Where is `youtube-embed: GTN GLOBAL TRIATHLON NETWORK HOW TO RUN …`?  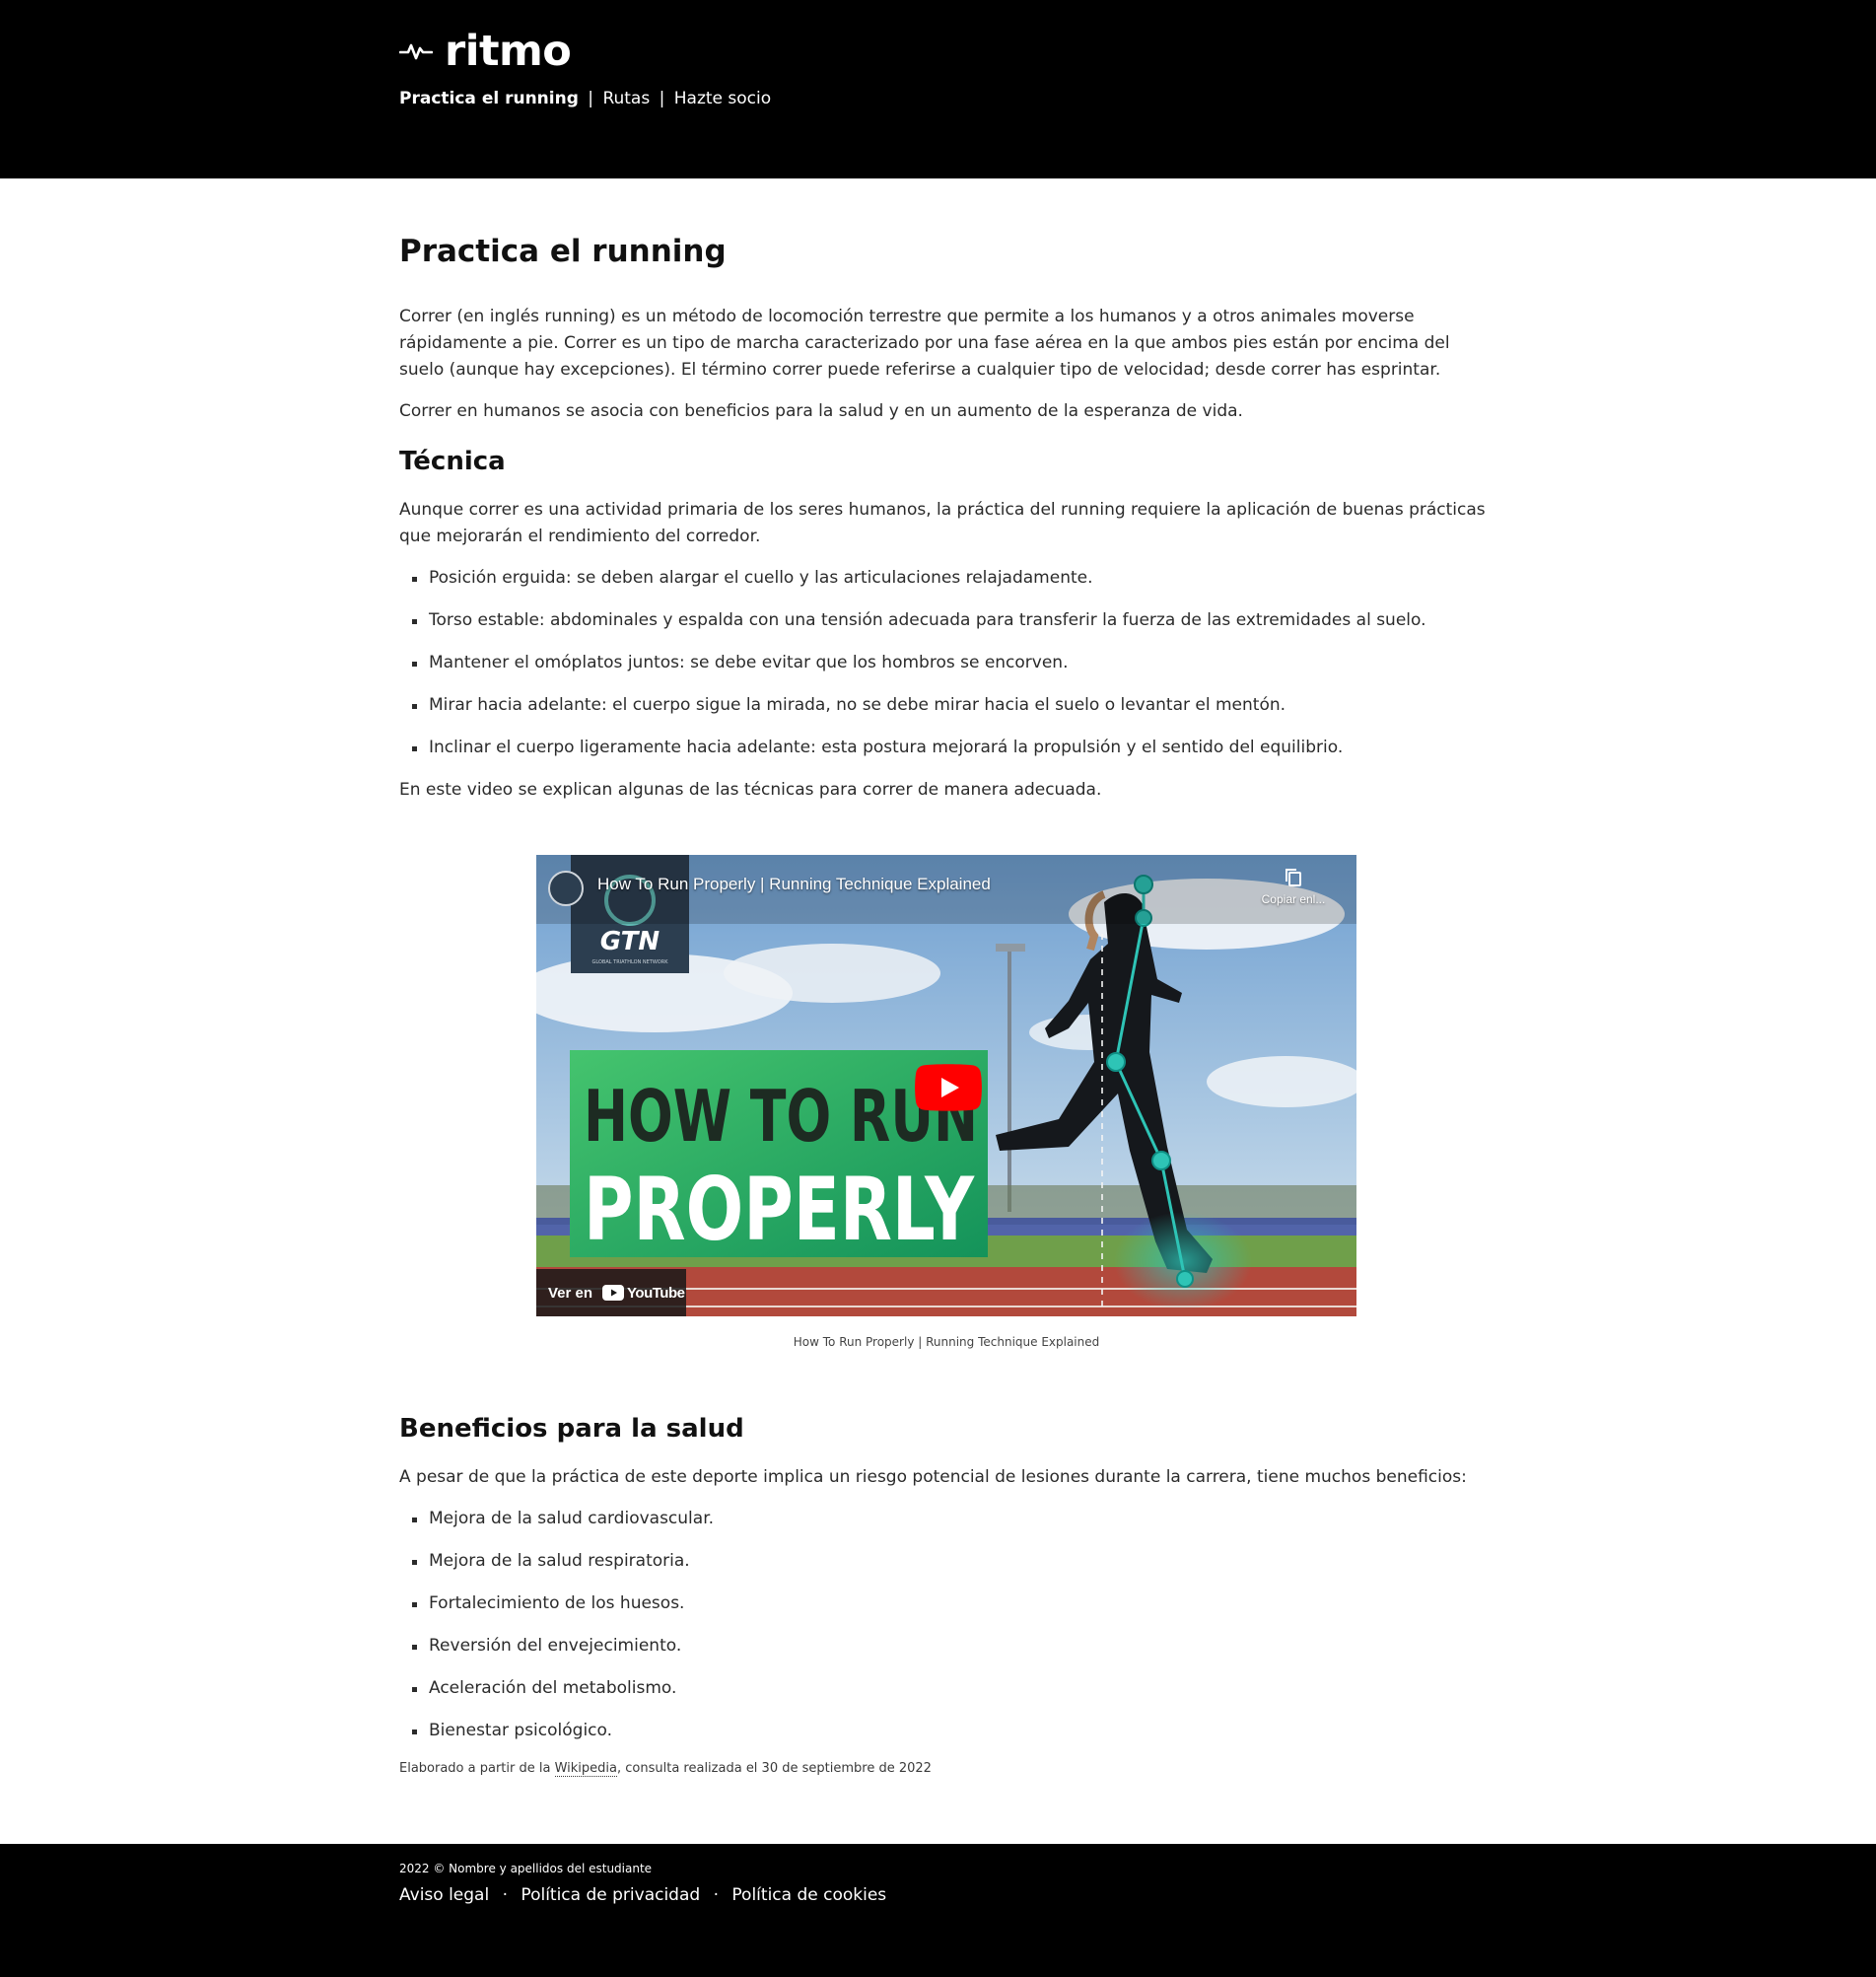 youtube-embed: GTN GLOBAL TRIATHLON NETWORK HOW TO RUN … is located at coordinates (946, 1085).